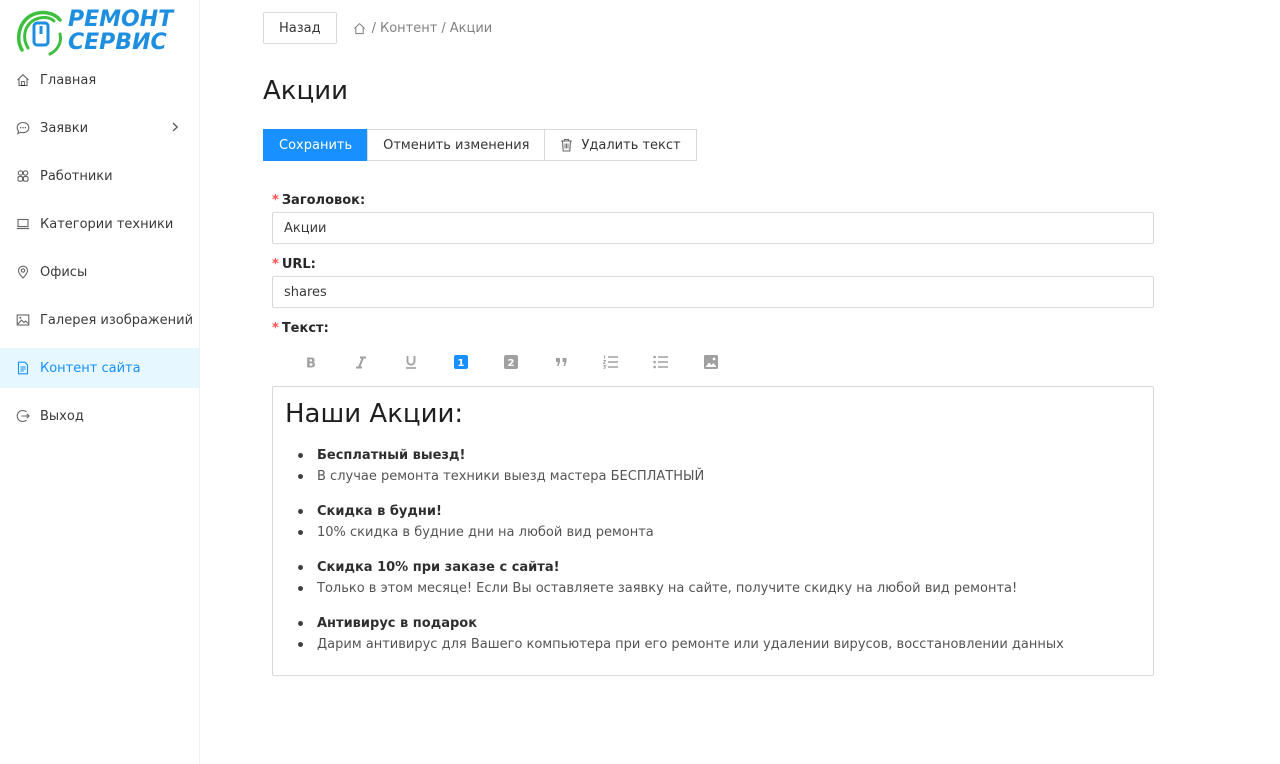  Describe the element at coordinates (23, 272) in the screenshot. I see `location-icon` at that location.